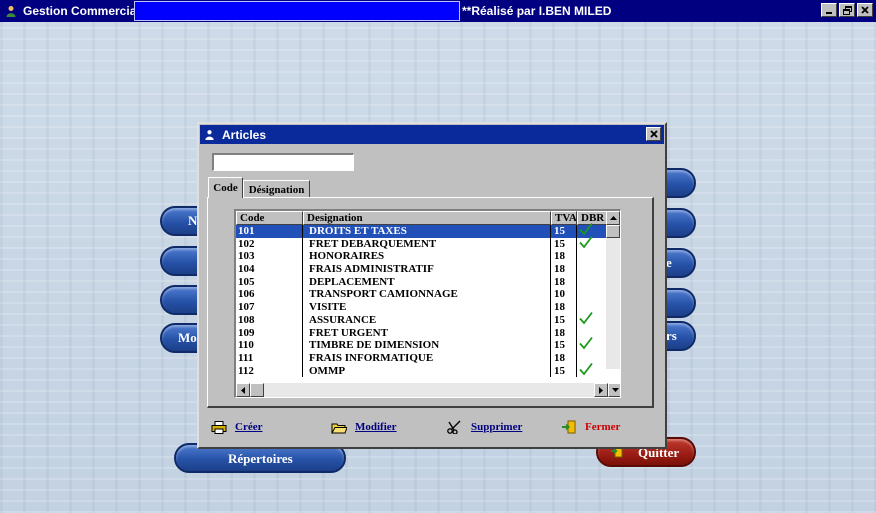 The height and width of the screenshot is (513, 876). I want to click on modify-action: Modifier, so click(364, 427).